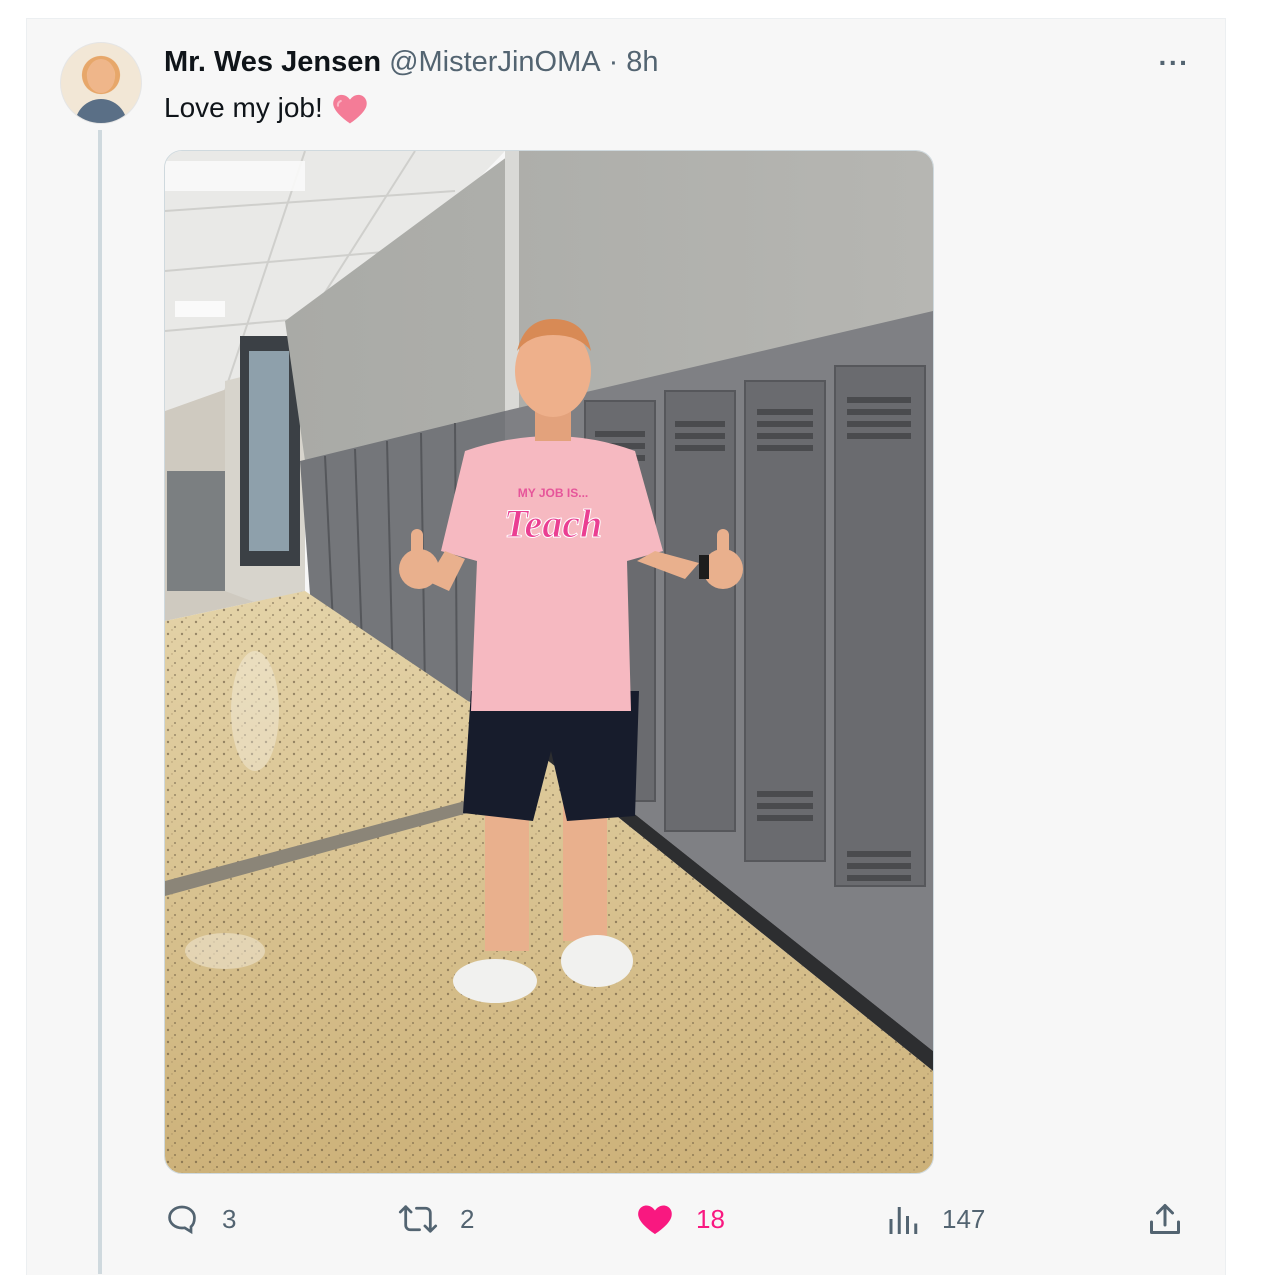 This screenshot has width=1266, height=1275. I want to click on like-count: 18, so click(710, 1218).